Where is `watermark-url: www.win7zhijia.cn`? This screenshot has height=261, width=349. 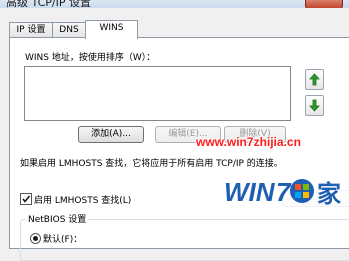 watermark-url: www.win7zhijia.cn is located at coordinates (248, 142).